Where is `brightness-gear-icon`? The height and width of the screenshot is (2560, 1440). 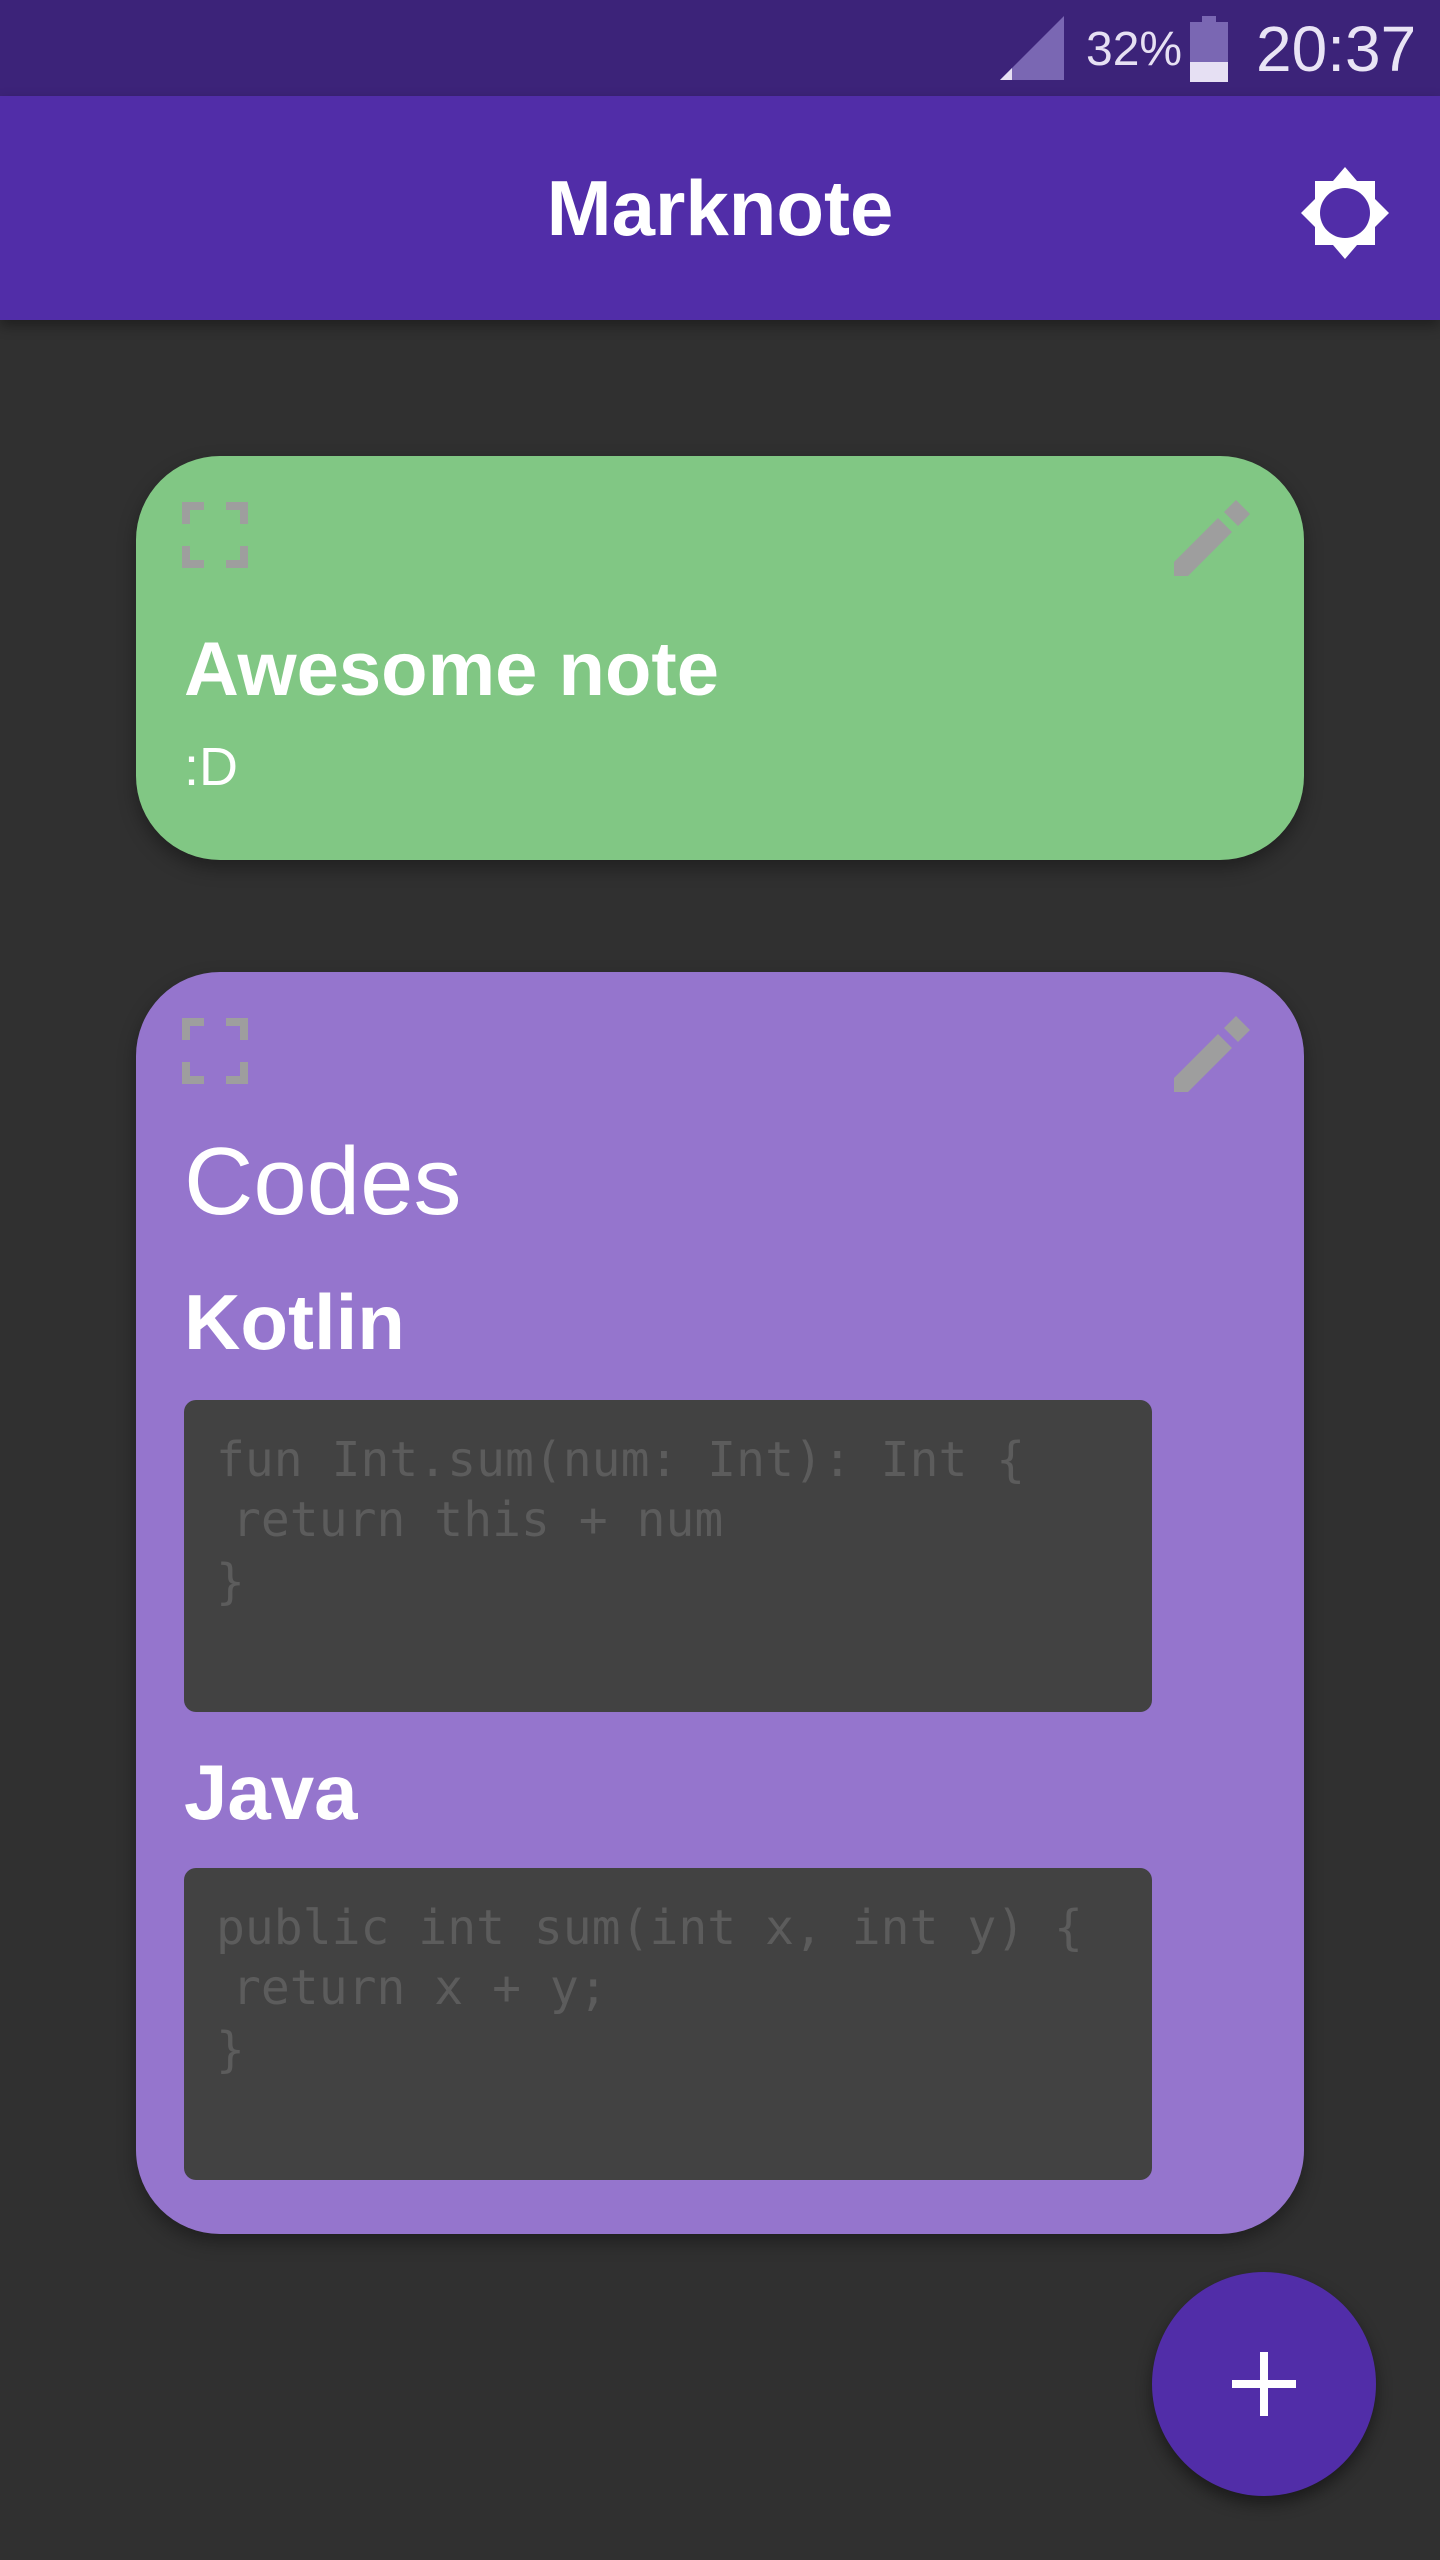 brightness-gear-icon is located at coordinates (1345, 213).